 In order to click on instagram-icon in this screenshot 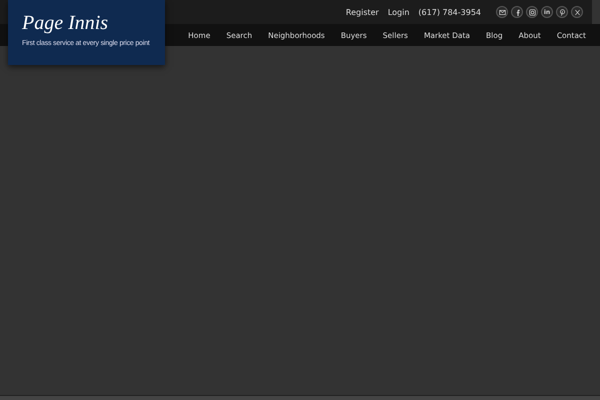, I will do `click(532, 12)`.